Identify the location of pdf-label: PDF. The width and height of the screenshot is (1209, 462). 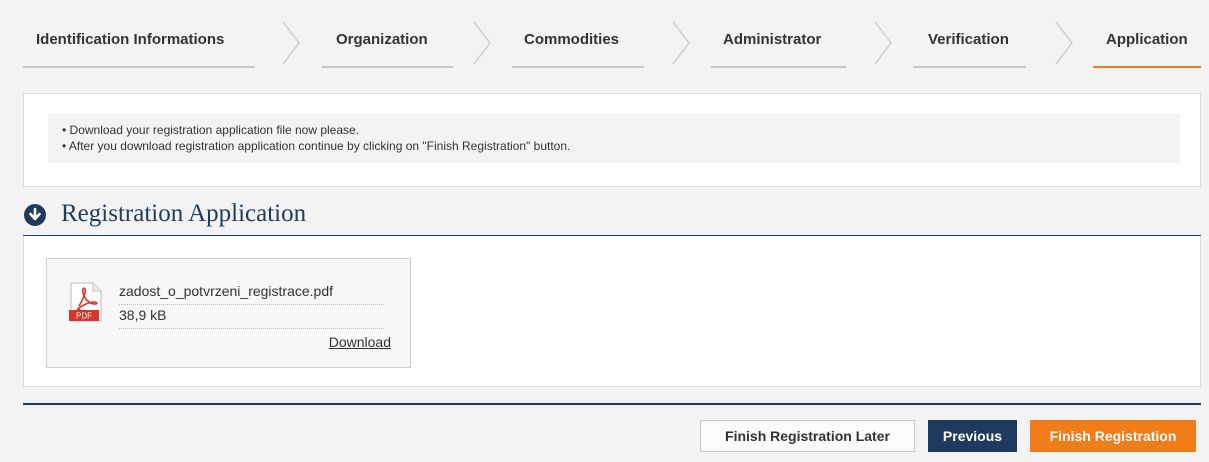
(84, 316).